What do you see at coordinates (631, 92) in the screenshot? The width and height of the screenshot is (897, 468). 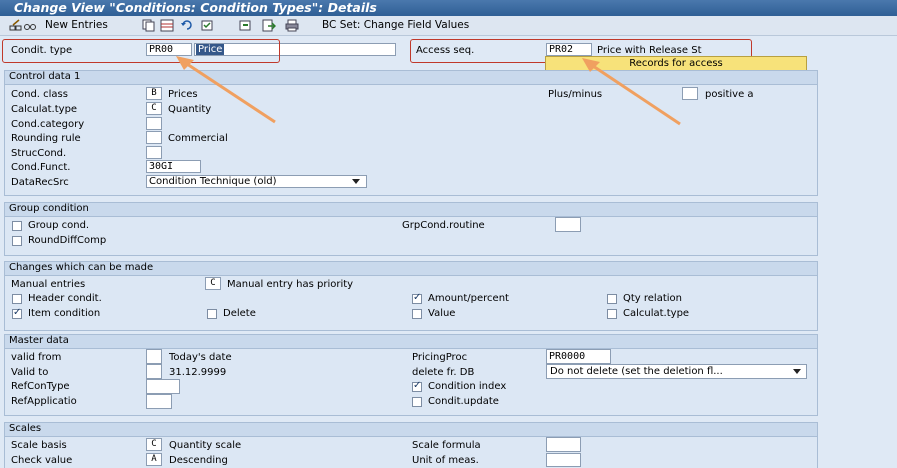 I see `arrow-to-access-seq` at bounding box center [631, 92].